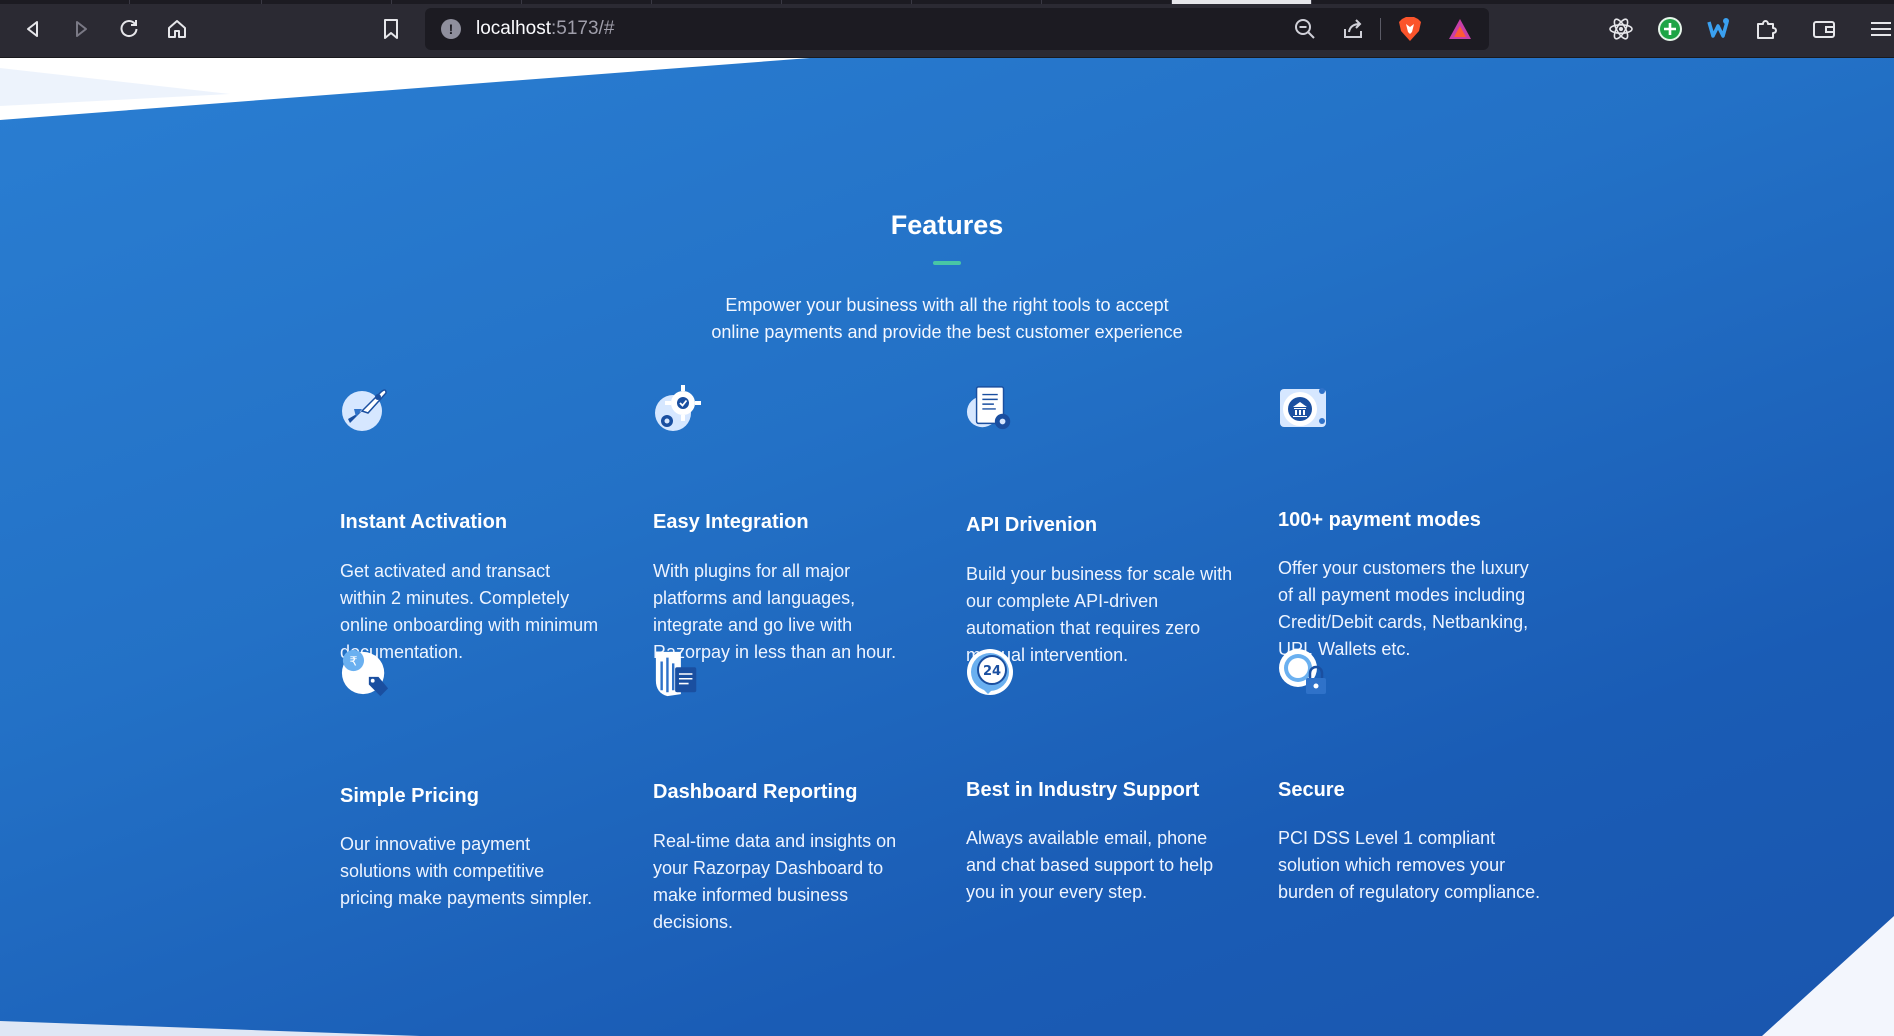 Image resolution: width=1894 pixels, height=1036 pixels. Describe the element at coordinates (391, 29) in the screenshot. I see `bookmark-icon` at that location.